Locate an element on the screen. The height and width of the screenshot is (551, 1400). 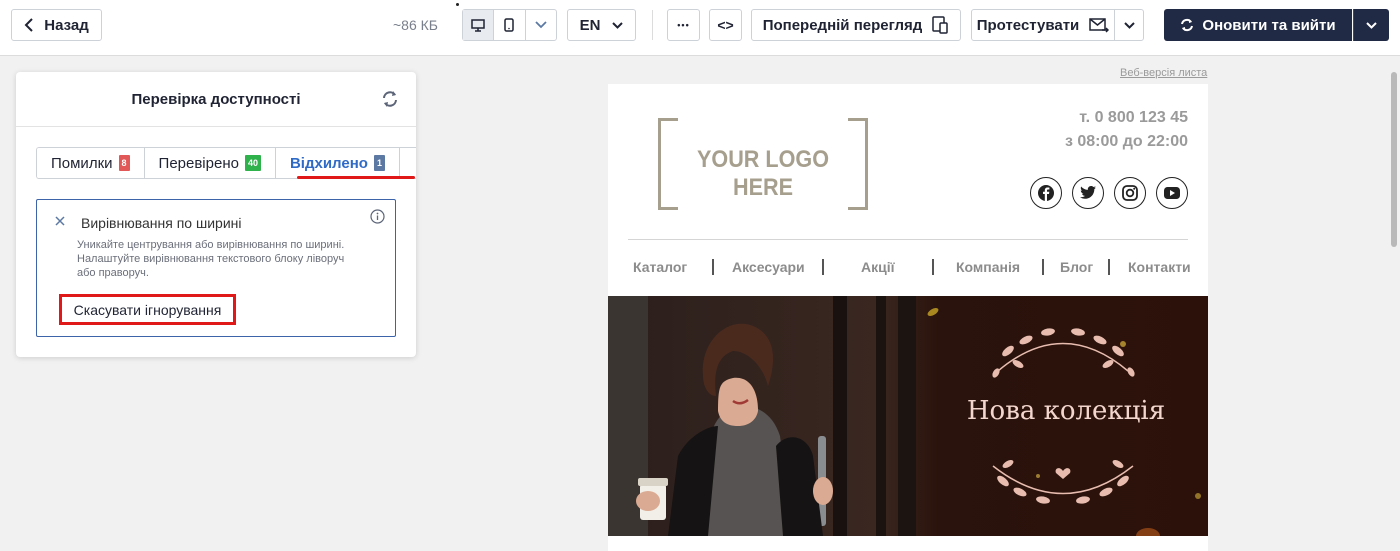
desktop-view-button is located at coordinates (479, 25).